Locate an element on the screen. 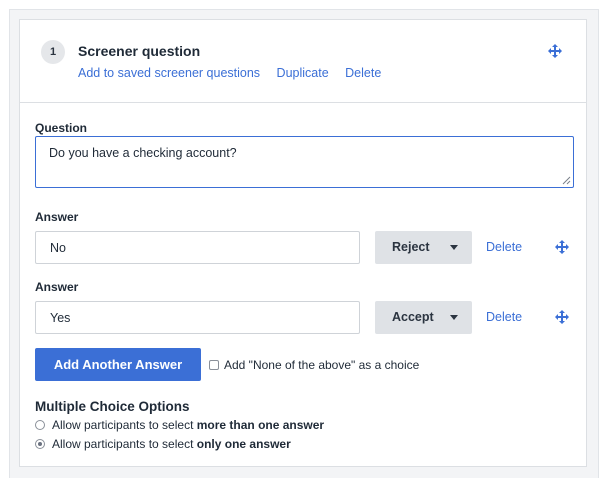 This screenshot has height=478, width=610. radio-label-emphasis: only one answer is located at coordinates (243, 444).